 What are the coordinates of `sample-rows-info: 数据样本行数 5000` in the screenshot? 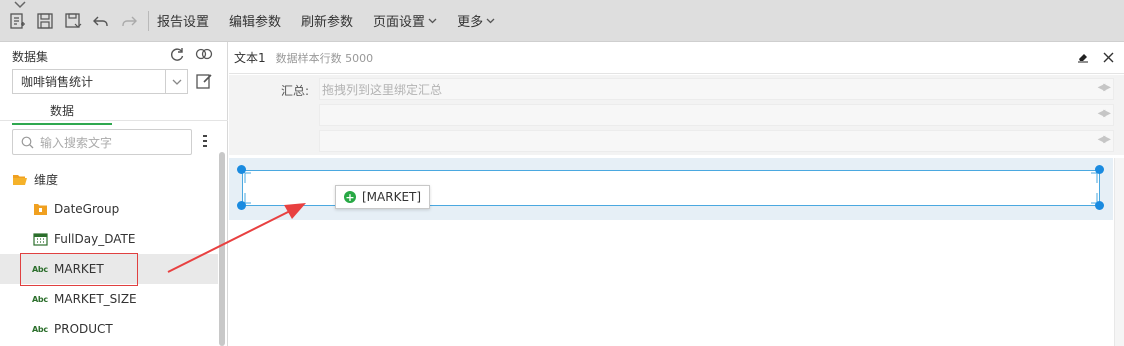 It's located at (324, 58).